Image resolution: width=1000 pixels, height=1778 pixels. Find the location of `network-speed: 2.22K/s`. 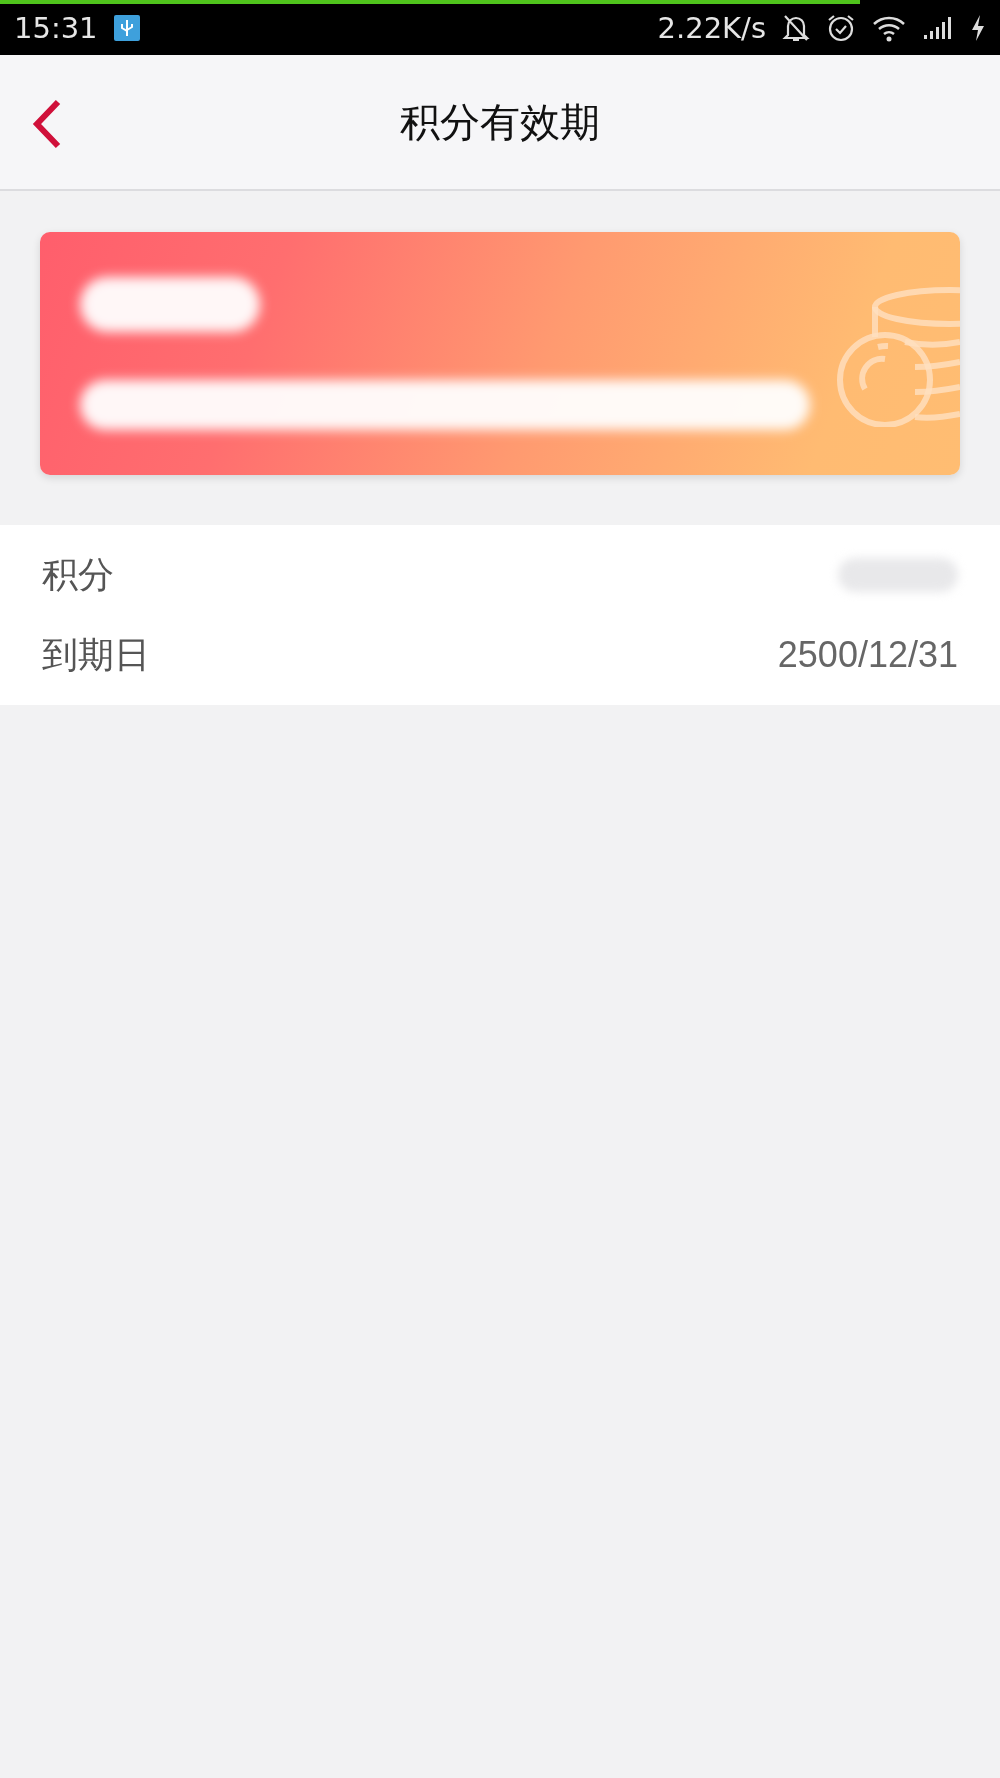

network-speed: 2.22K/s is located at coordinates (711, 27).